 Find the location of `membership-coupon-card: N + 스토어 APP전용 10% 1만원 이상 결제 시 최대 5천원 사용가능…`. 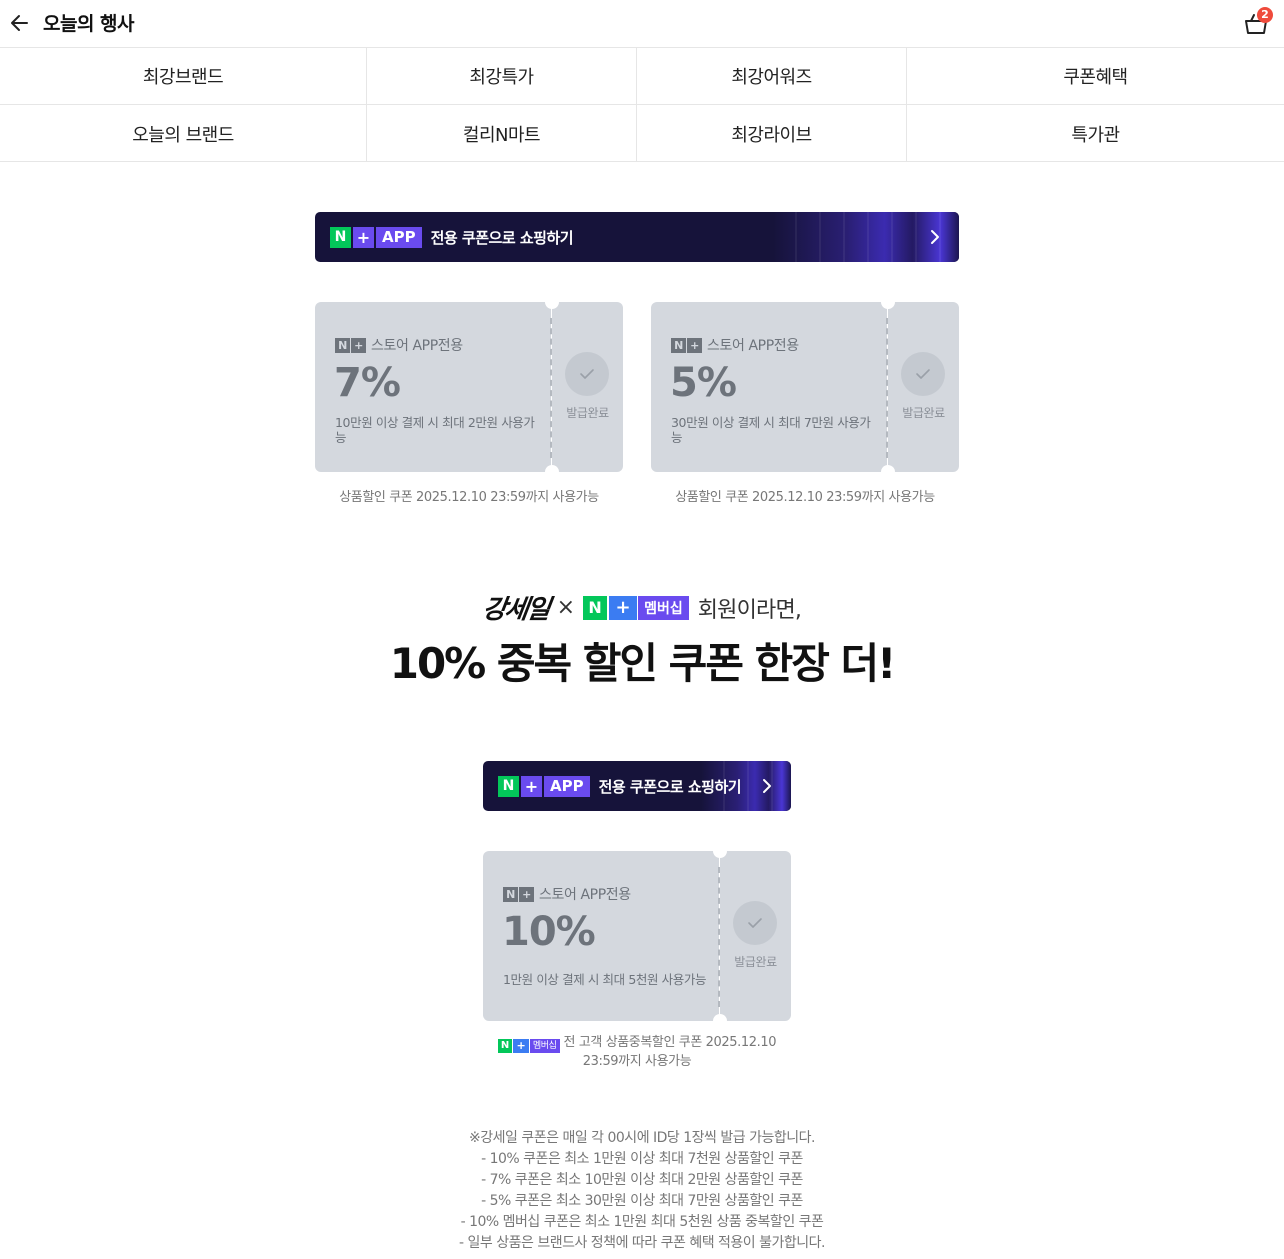

membership-coupon-card: N + 스토어 APP전용 10% 1만원 이상 결제 시 최대 5천원 사용가능… is located at coordinates (637, 936).